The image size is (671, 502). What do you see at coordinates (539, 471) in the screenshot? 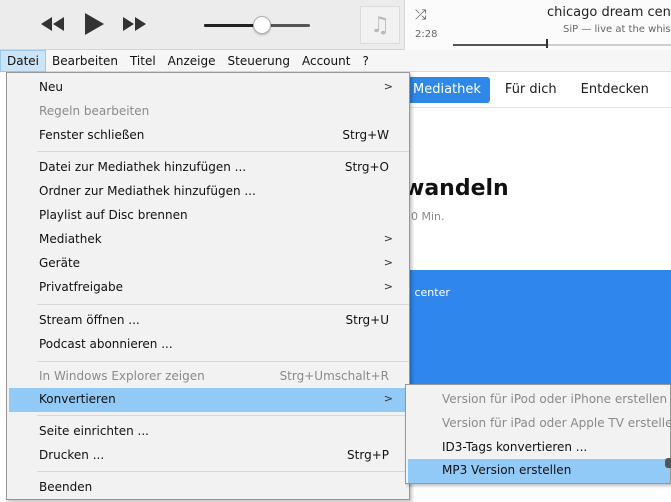
I see `submenu-item-mp3-erstellen: MP3 Version erstellen` at bounding box center [539, 471].